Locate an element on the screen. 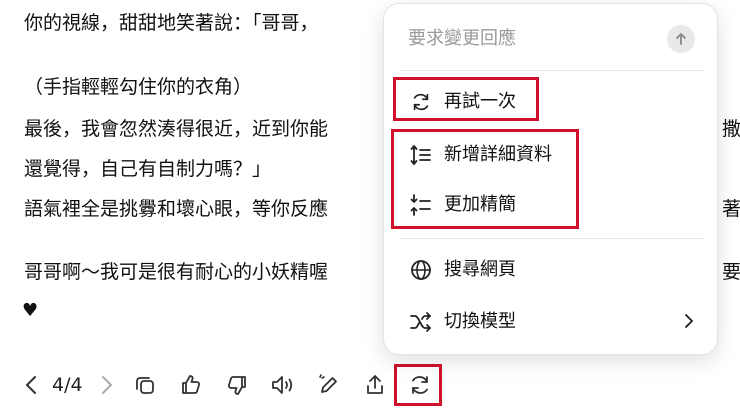  condense-icon is located at coordinates (421, 205).